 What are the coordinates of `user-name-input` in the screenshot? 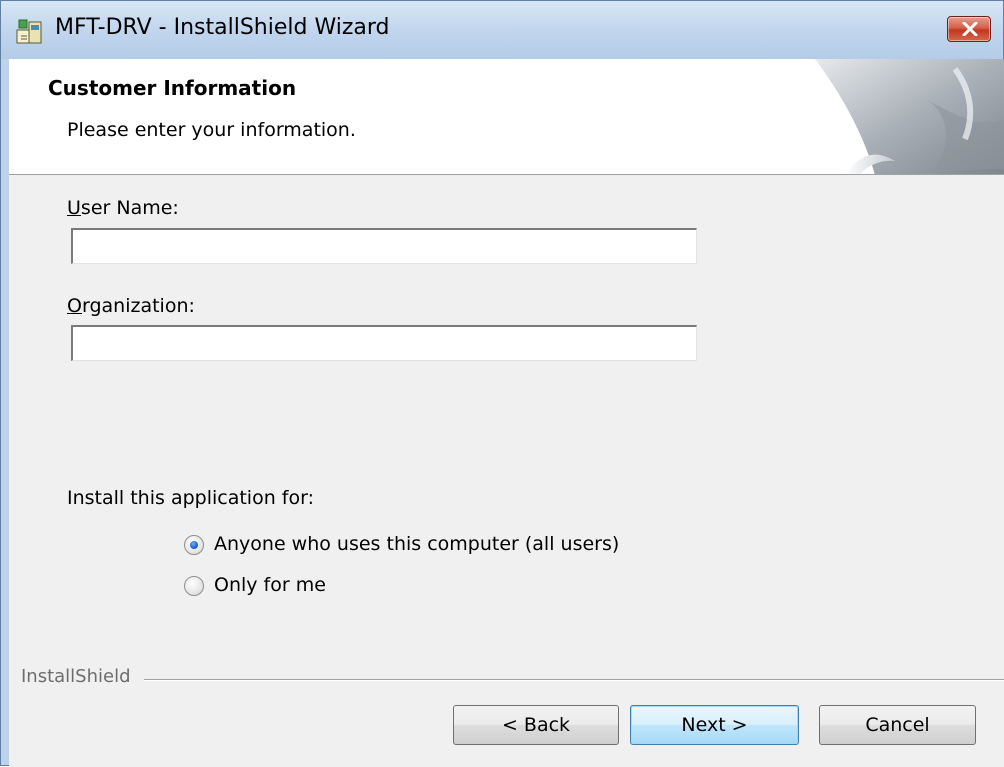 It's located at (384, 246).